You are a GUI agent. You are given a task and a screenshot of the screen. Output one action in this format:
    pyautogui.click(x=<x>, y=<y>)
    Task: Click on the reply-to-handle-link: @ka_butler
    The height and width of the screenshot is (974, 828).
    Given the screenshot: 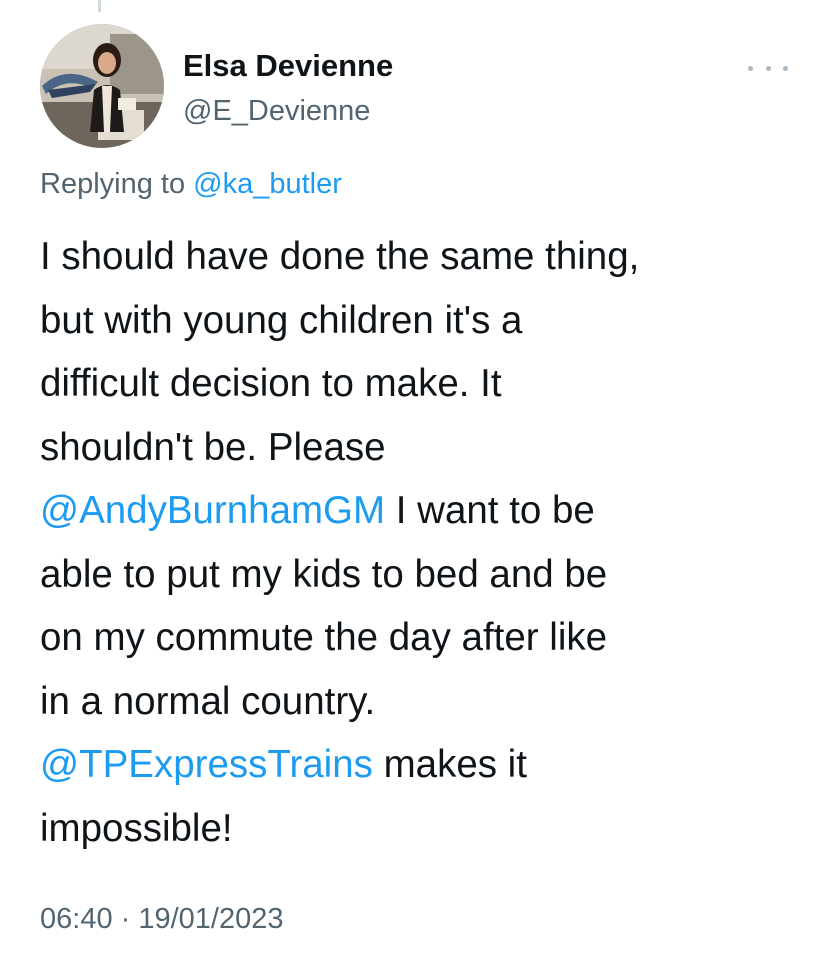 What is the action you would take?
    pyautogui.click(x=267, y=184)
    